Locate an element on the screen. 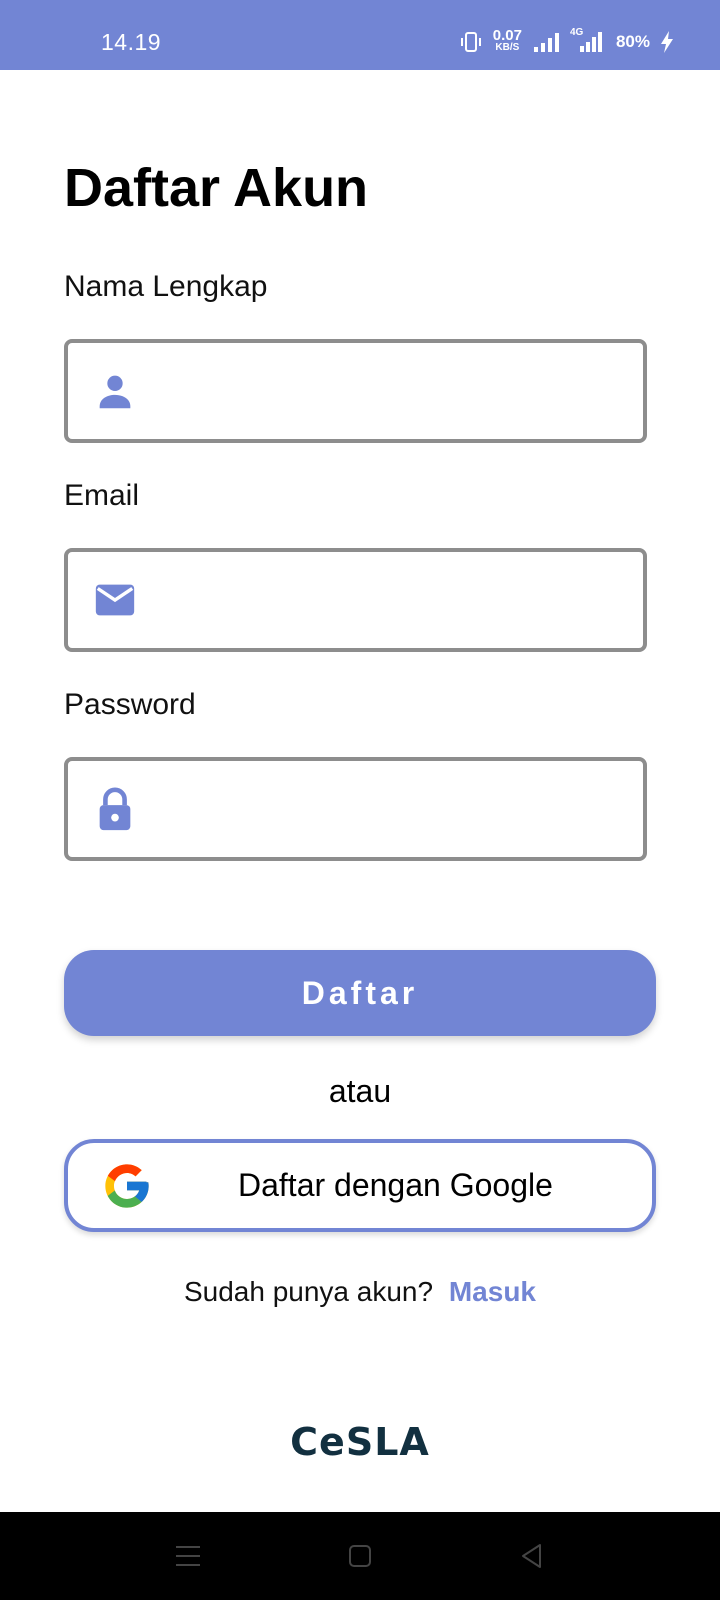 Image resolution: width=720 pixels, height=1600 pixels. google-signup-label: Daftar dengan Google is located at coordinates (395, 1185).